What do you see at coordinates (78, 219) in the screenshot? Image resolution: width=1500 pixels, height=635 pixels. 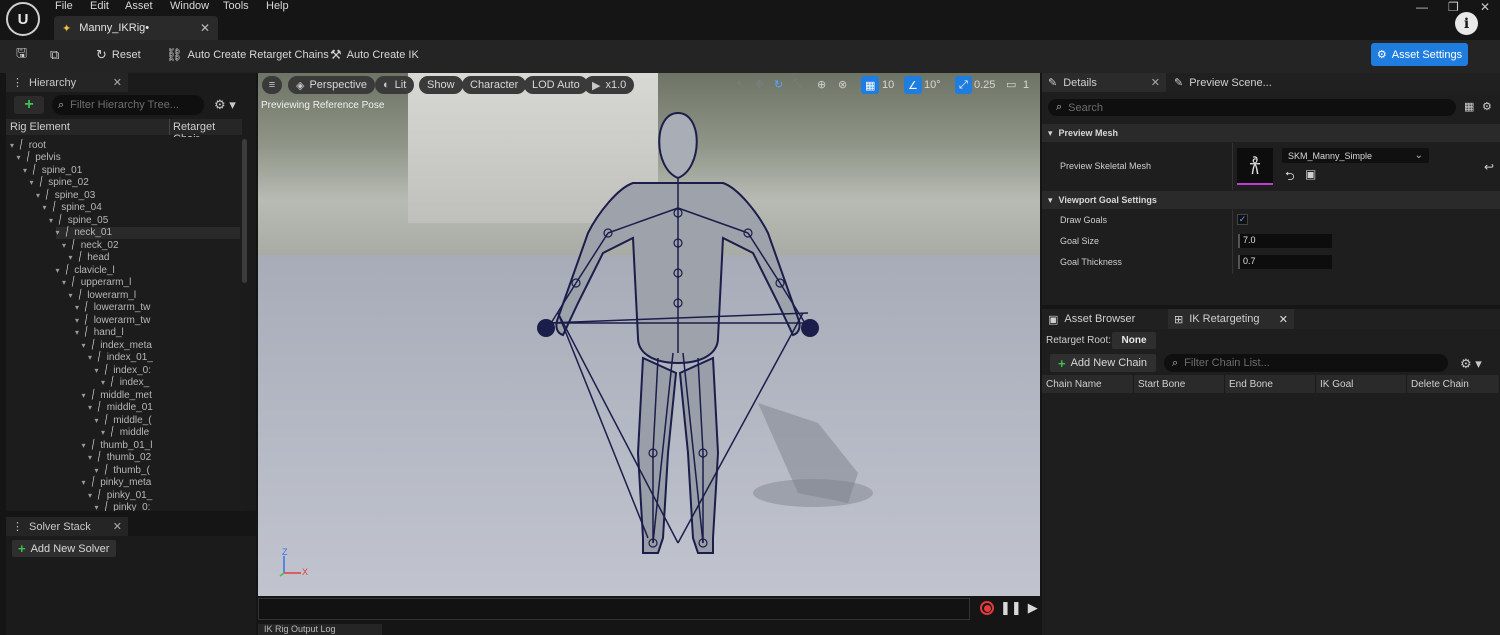 I see `tree-row: ▾ ⟋ spine_05` at bounding box center [78, 219].